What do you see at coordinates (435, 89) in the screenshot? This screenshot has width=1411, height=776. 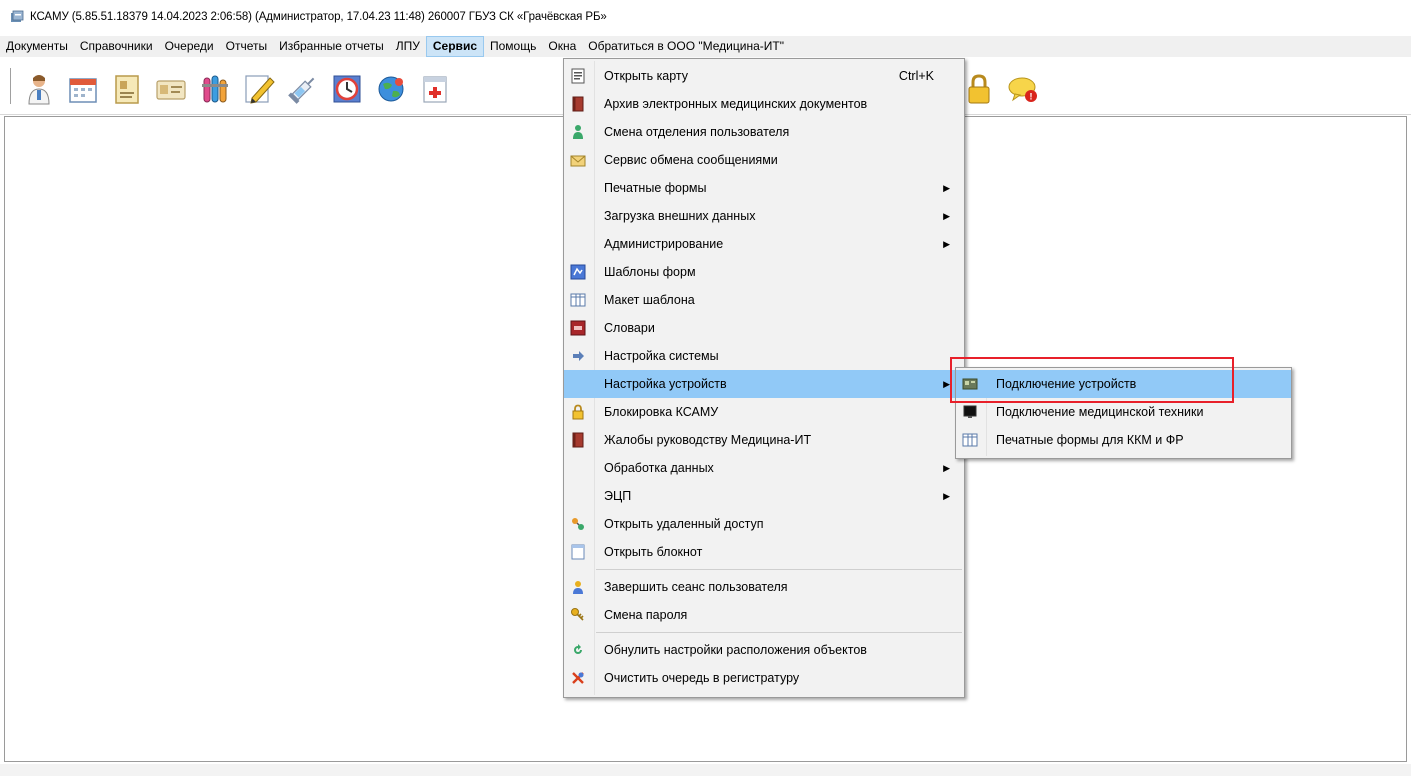 I see `medical-calendar-icon` at bounding box center [435, 89].